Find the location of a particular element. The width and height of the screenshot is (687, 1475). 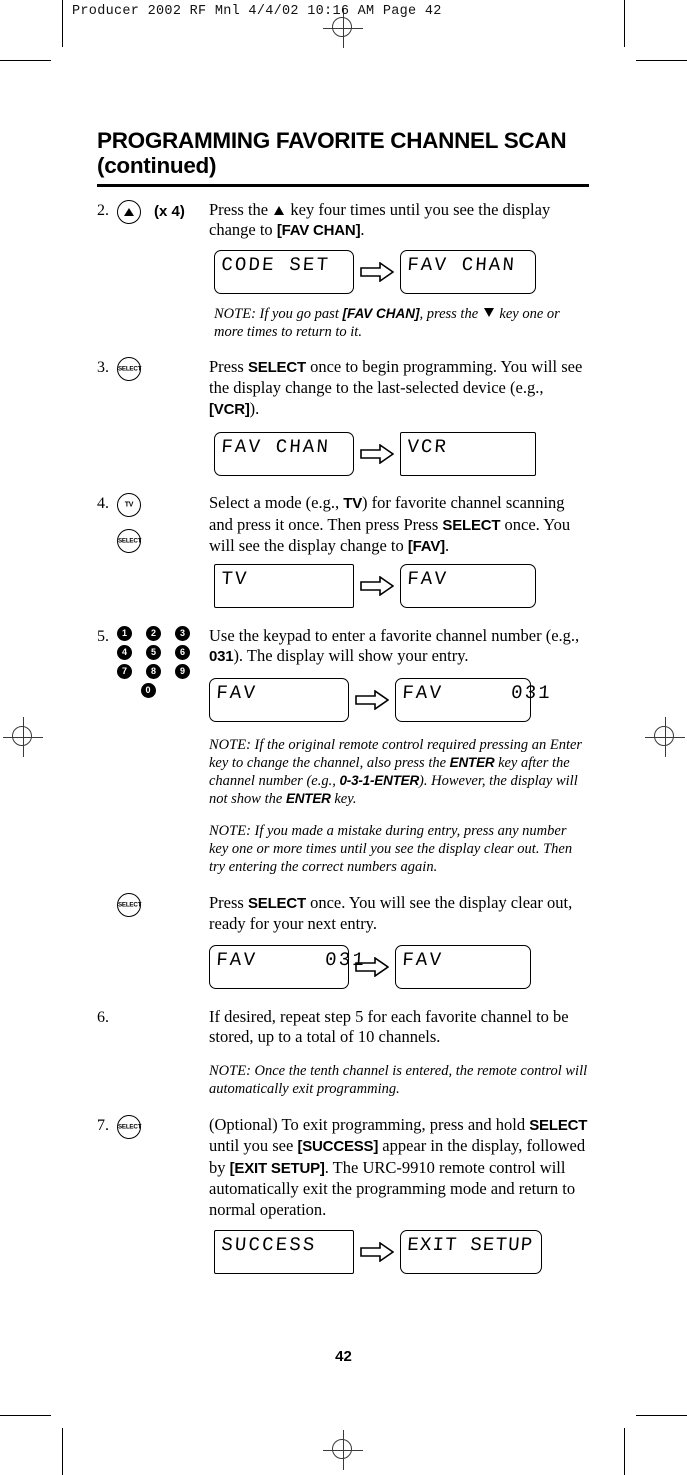

crop-mark-bottom-right-horizontal is located at coordinates (661, 1415).